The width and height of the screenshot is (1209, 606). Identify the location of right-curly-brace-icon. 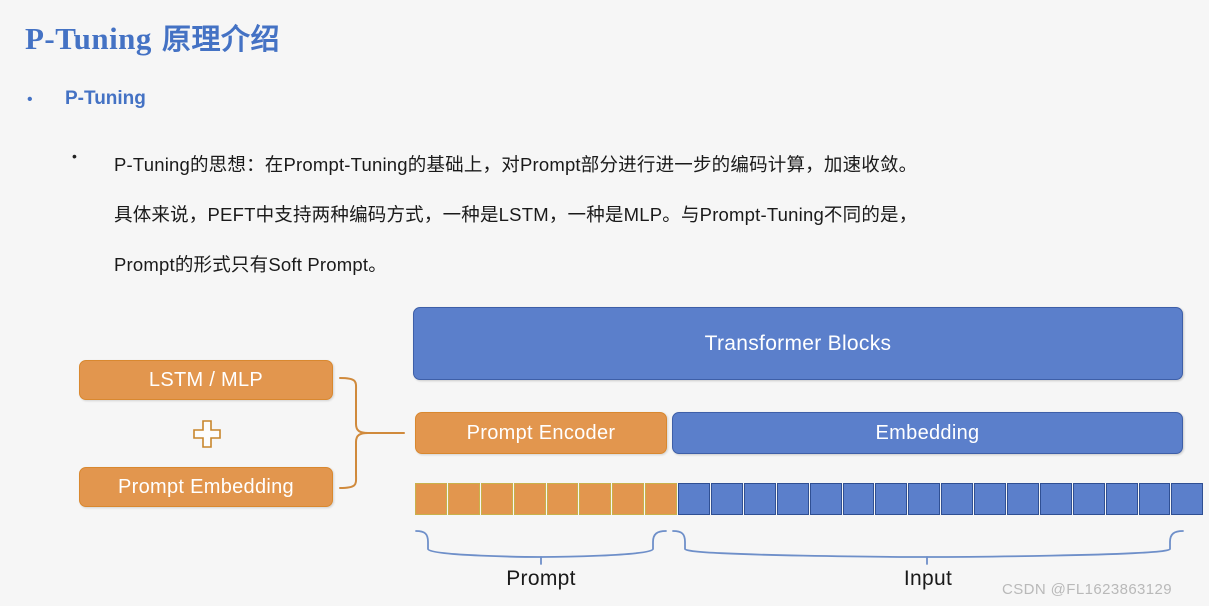
(354, 433).